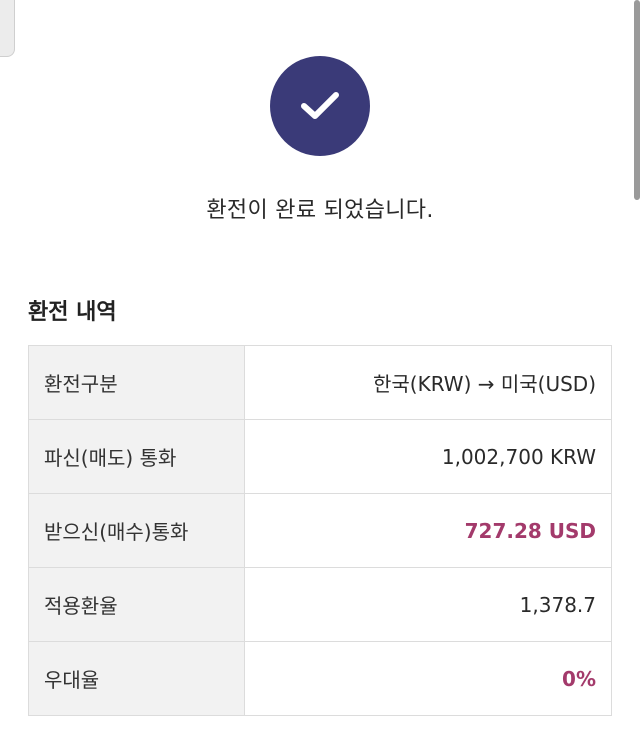  I want to click on table-row: 파신(매도) 통화 1,002,700 KRW, so click(320, 456).